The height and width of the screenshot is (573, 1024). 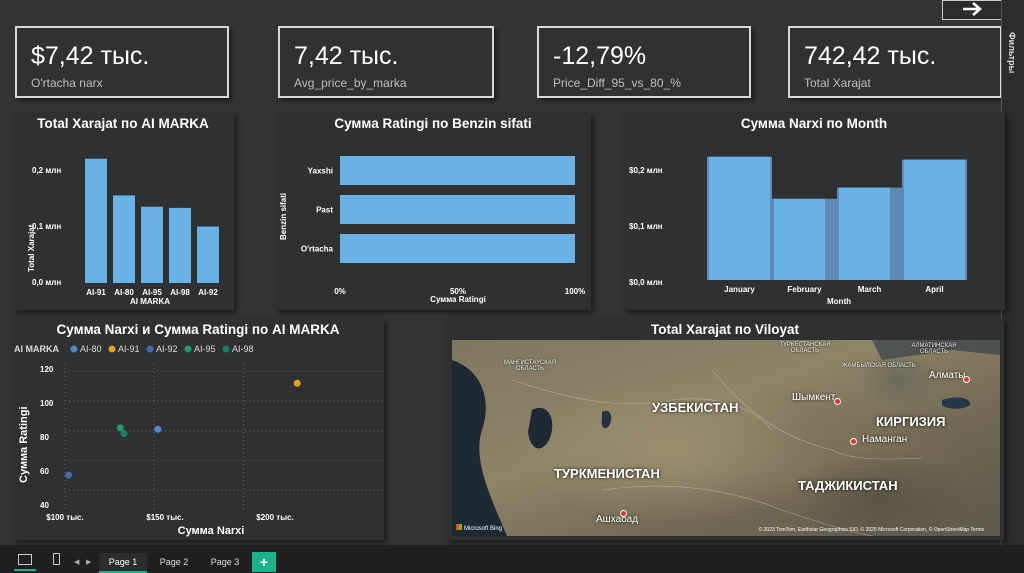 I want to click on legend-label: AI-98, so click(x=243, y=349).